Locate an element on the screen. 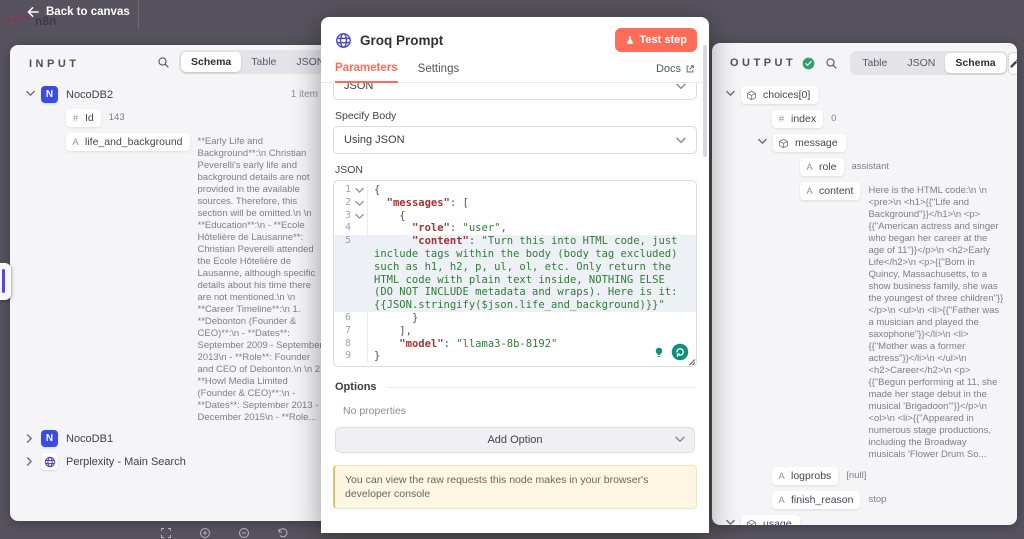 The image size is (1024, 539). top-parameter-select: JSON is located at coordinates (515, 91).